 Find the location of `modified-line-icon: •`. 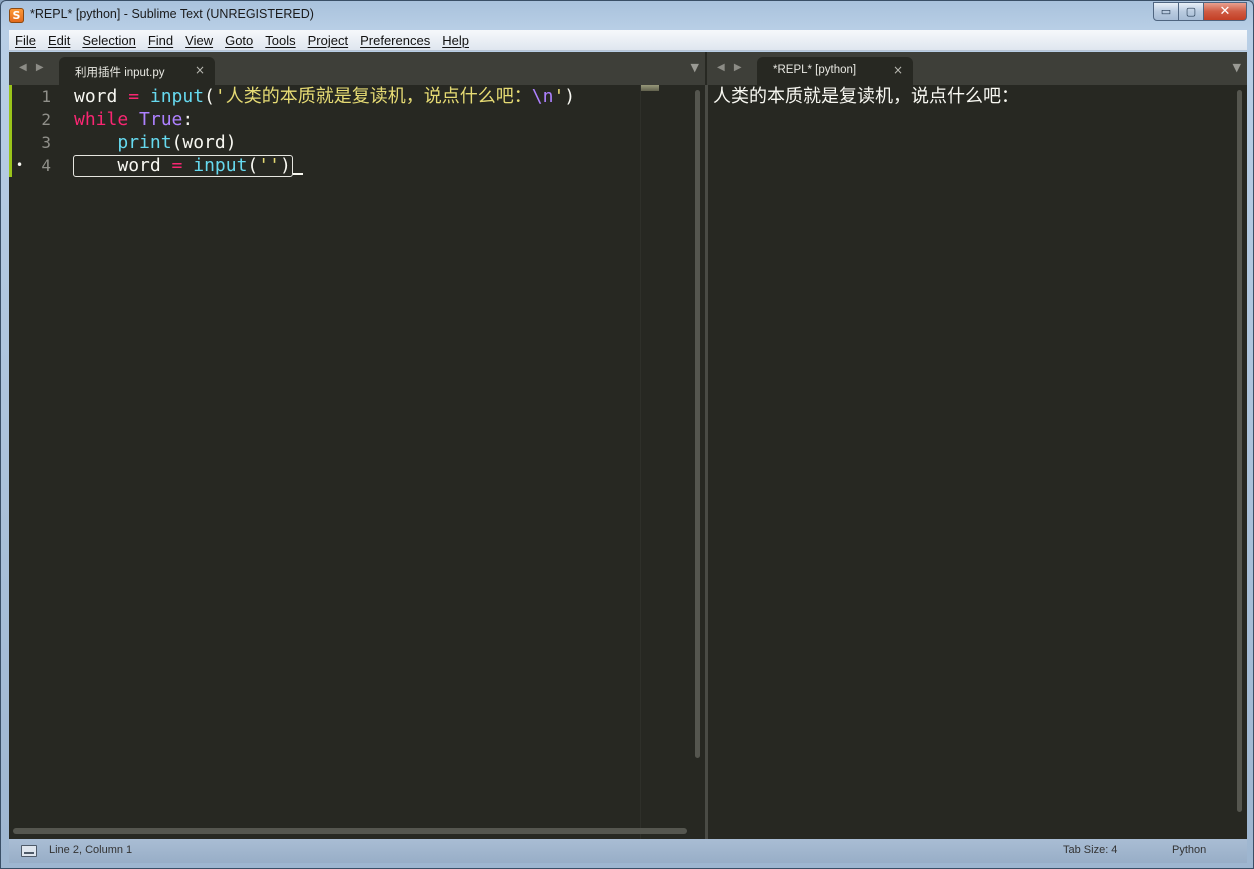

modified-line-icon: • is located at coordinates (20, 165).